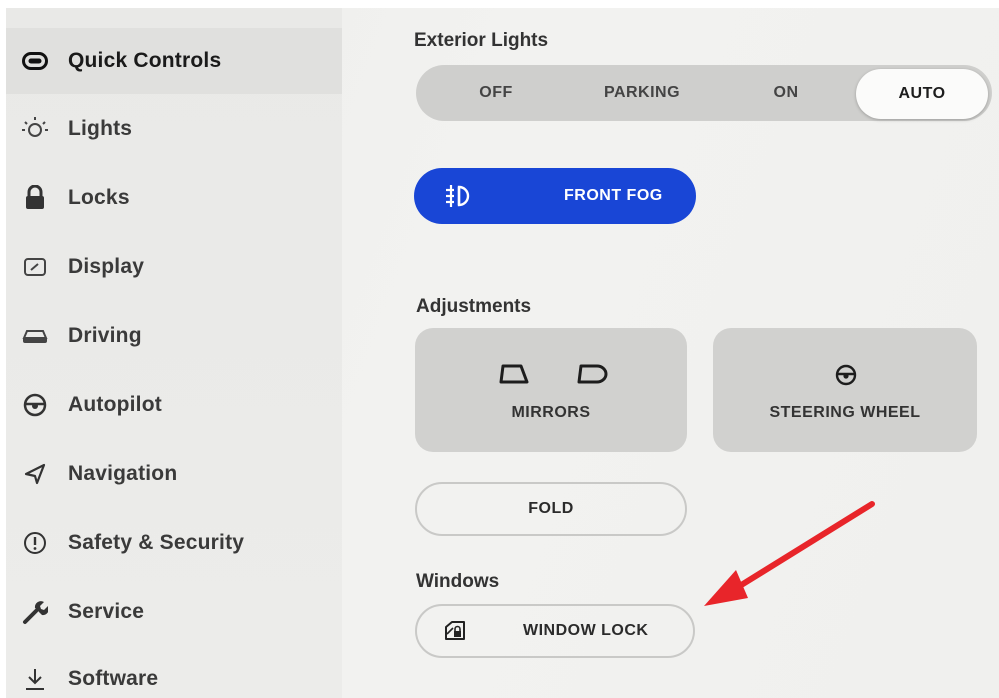 This screenshot has width=999, height=698. Describe the element at coordinates (35, 61) in the screenshot. I see `toggle-icon` at that location.